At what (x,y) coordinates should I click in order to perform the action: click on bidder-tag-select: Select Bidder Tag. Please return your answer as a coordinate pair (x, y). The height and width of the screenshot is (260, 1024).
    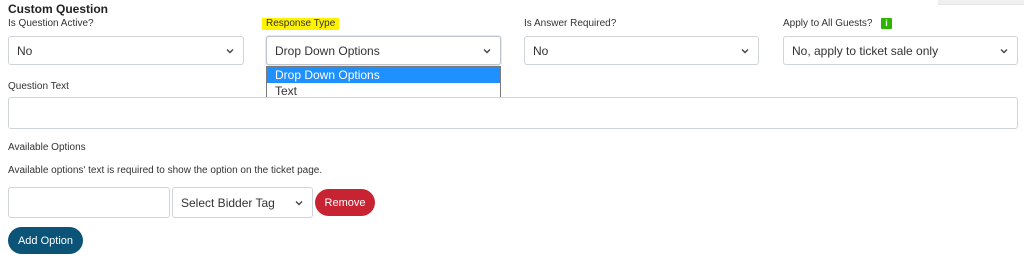
    Looking at the image, I should click on (242, 202).